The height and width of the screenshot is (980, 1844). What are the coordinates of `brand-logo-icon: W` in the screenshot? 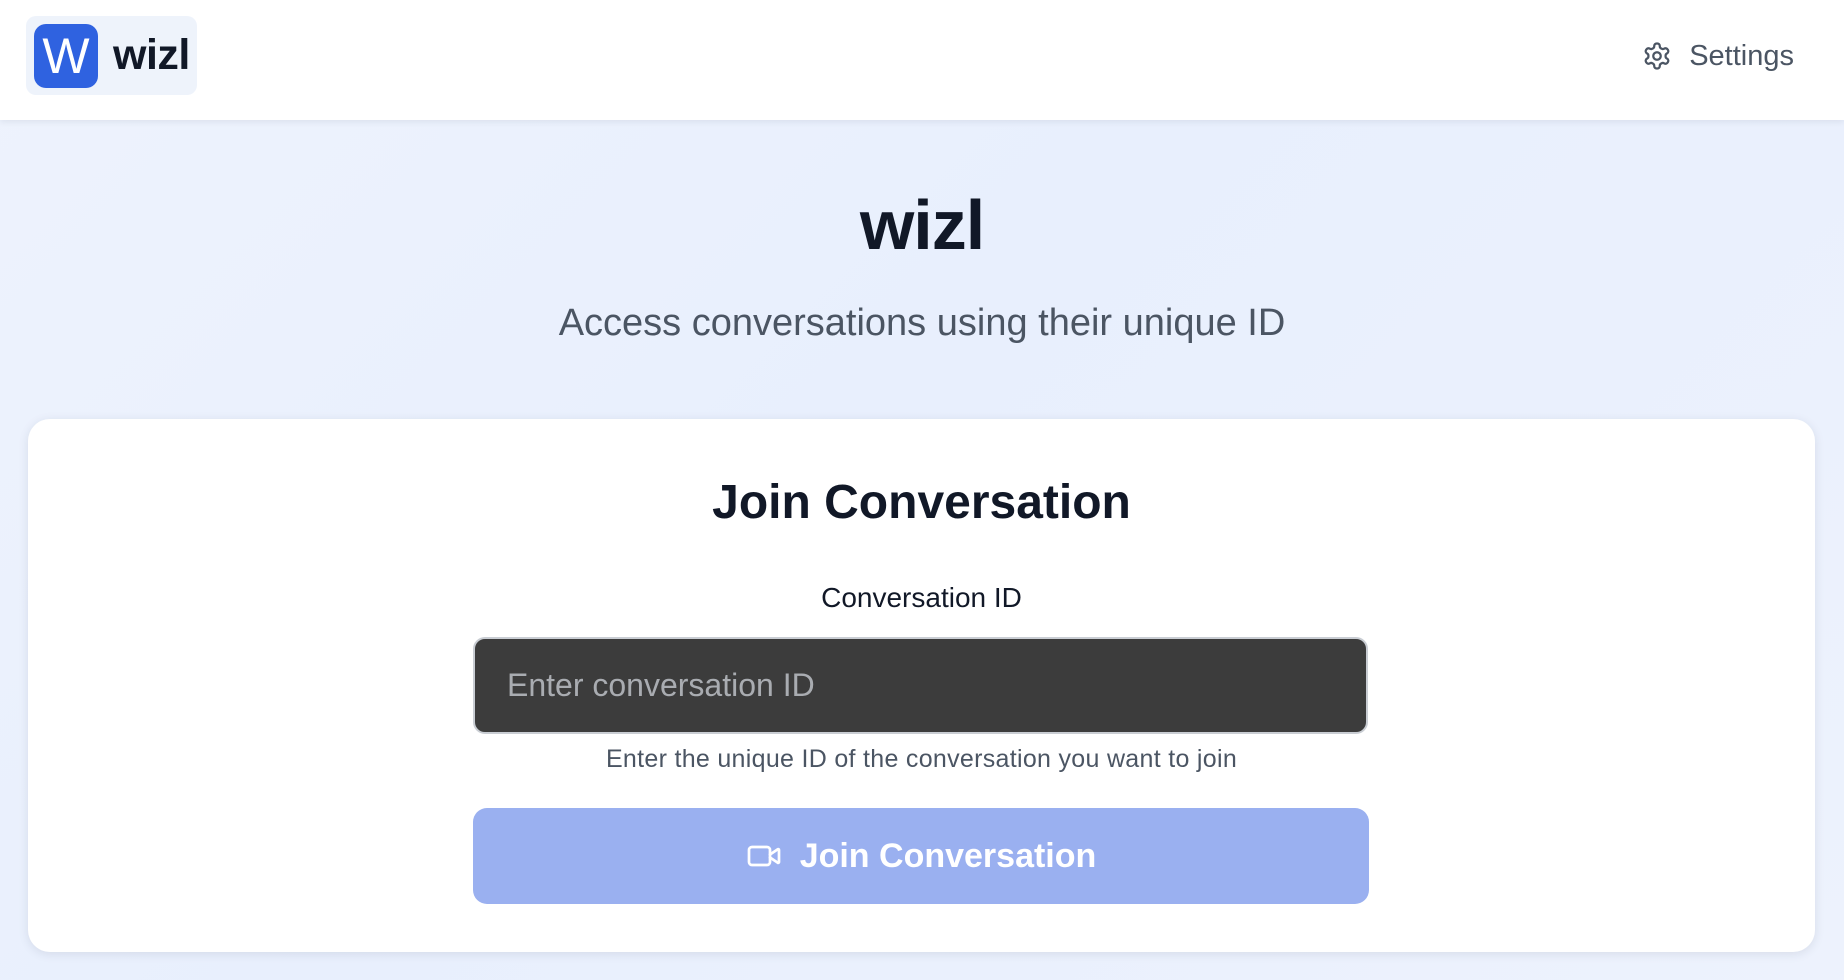 It's located at (66, 55).